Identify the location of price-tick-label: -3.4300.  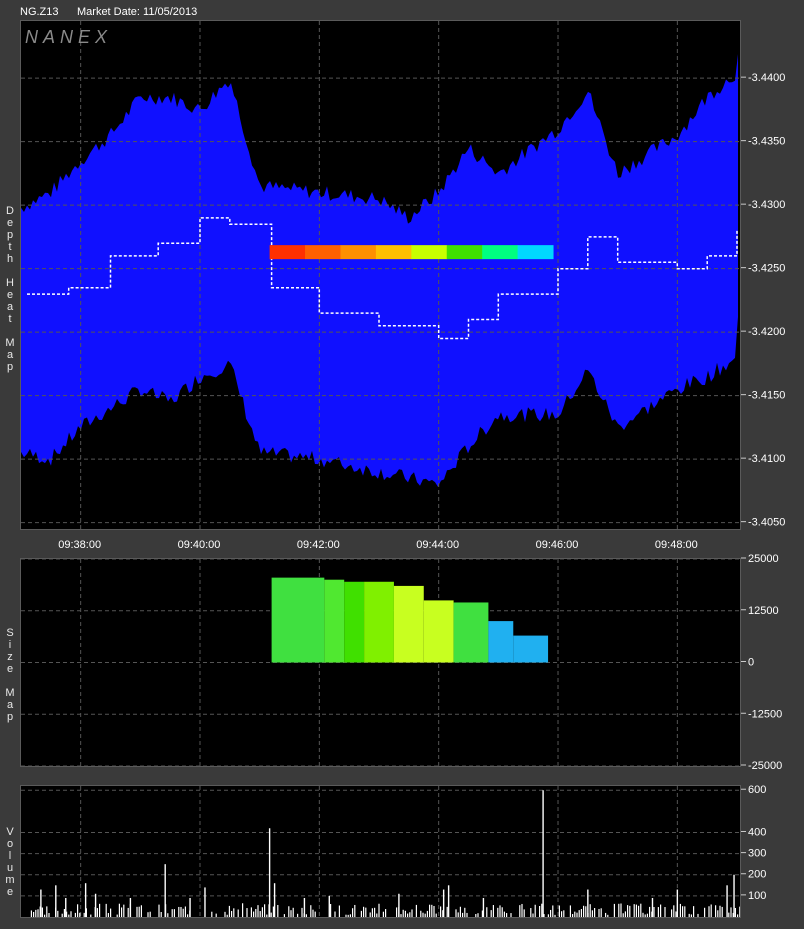
(766, 205).